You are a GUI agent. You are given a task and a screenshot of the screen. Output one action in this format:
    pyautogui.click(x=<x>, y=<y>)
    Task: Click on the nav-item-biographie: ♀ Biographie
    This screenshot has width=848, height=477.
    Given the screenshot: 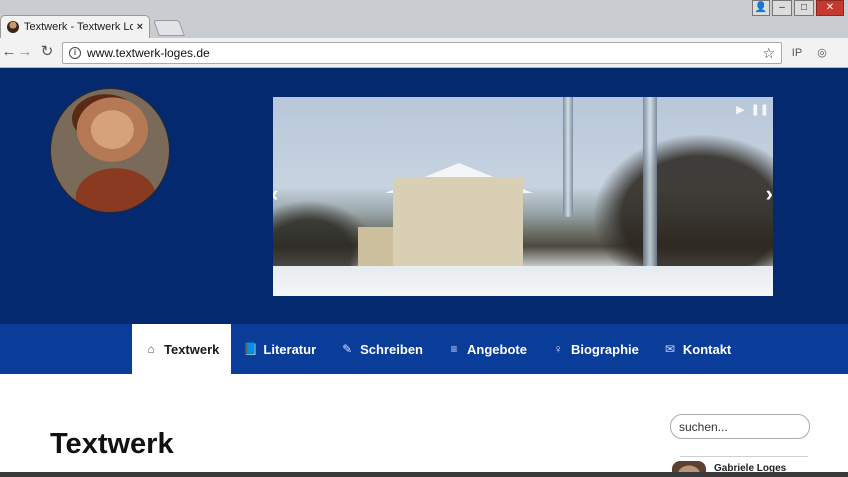 What is the action you would take?
    pyautogui.click(x=595, y=349)
    